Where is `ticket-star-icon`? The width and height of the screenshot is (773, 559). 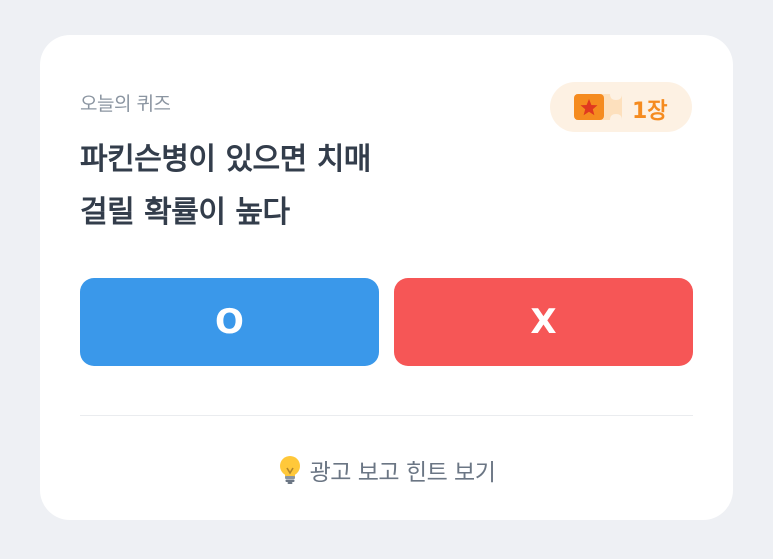
ticket-star-icon is located at coordinates (599, 109).